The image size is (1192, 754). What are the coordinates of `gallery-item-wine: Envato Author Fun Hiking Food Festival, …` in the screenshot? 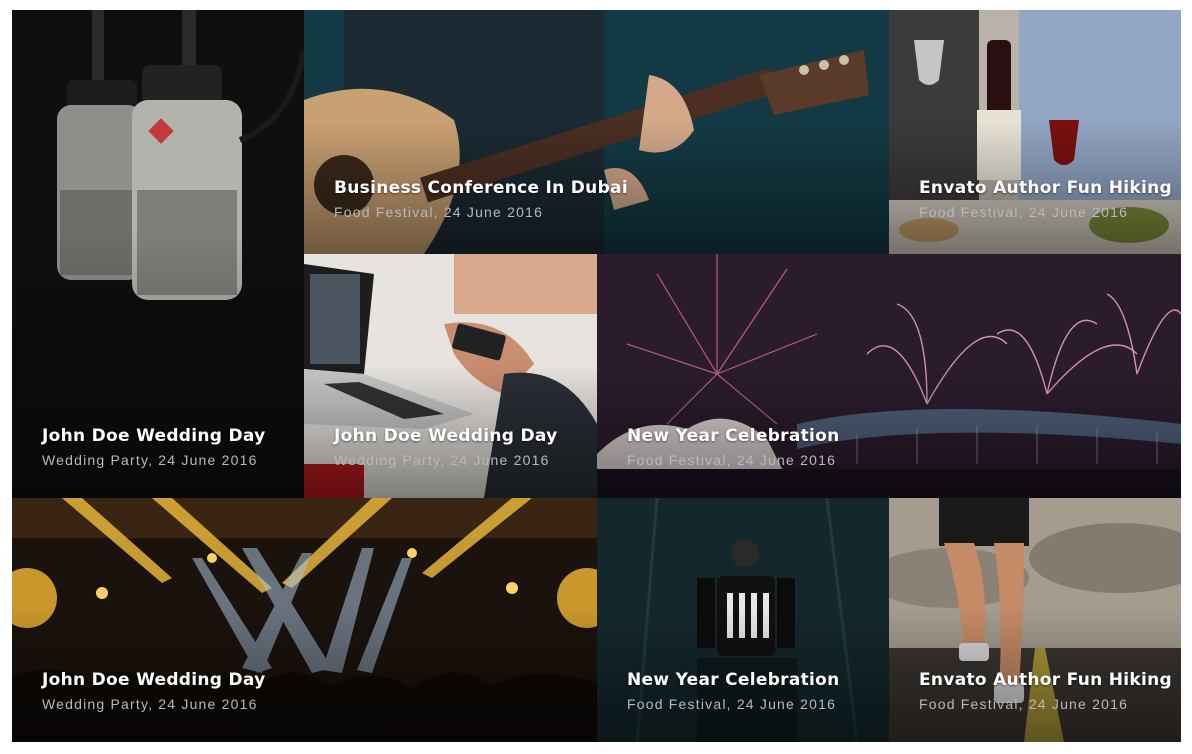 It's located at (1035, 132).